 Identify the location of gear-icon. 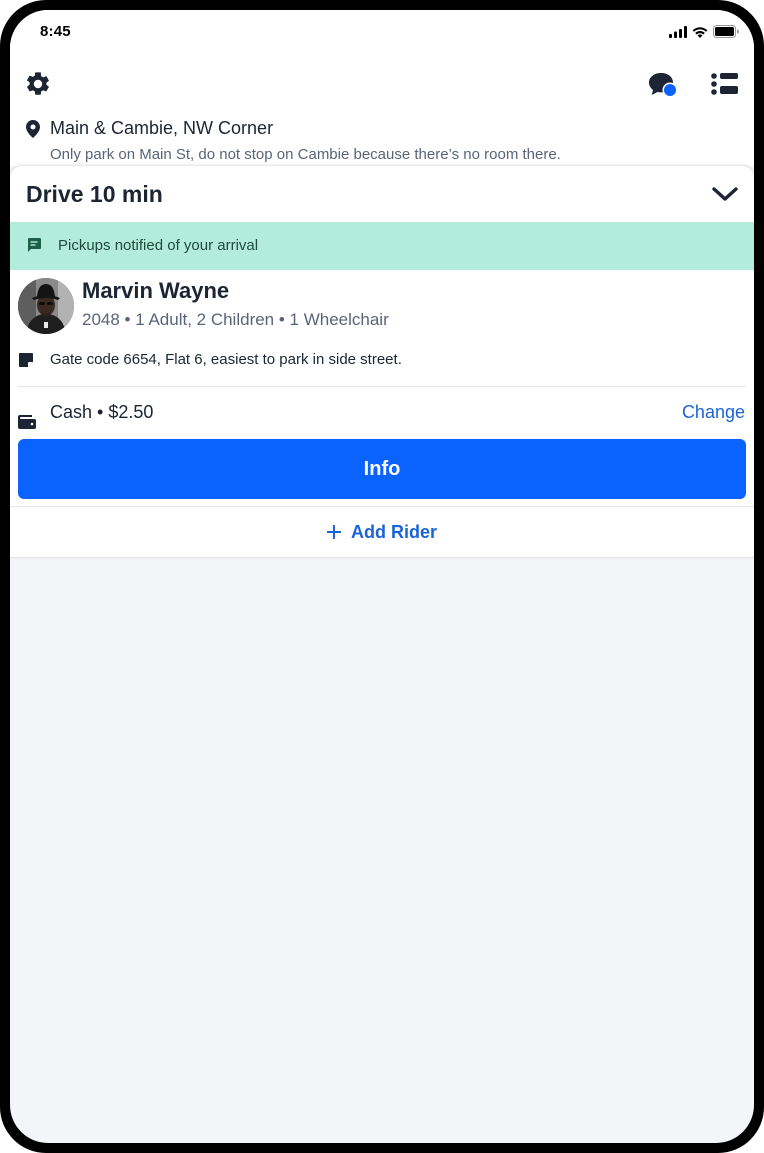
(38, 84).